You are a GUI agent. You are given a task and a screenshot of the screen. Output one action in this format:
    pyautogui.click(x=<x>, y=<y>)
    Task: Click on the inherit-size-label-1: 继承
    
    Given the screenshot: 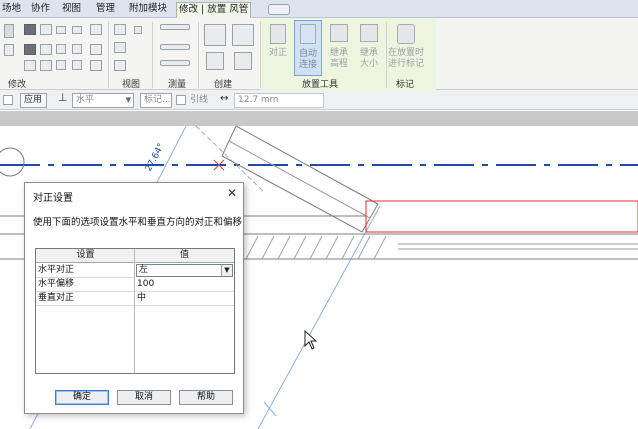 What is the action you would take?
    pyautogui.click(x=368, y=53)
    